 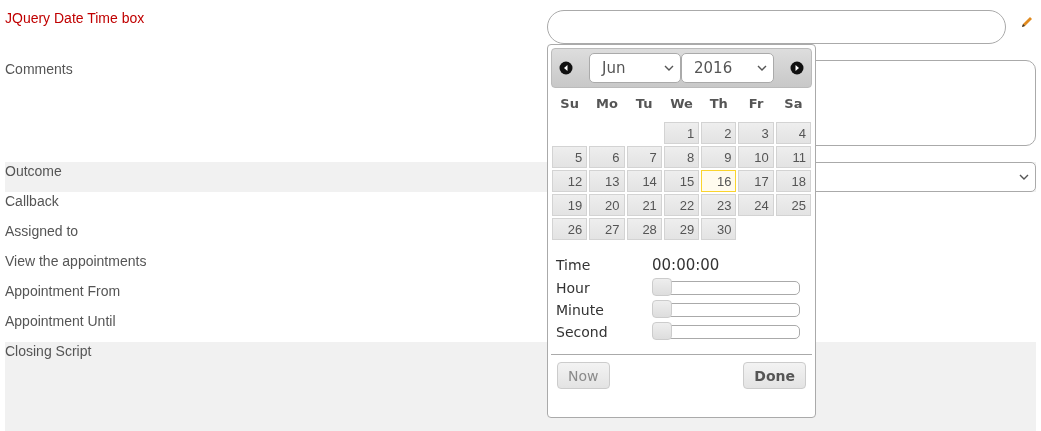 What do you see at coordinates (607, 229) in the screenshot?
I see `day-cell: 27` at bounding box center [607, 229].